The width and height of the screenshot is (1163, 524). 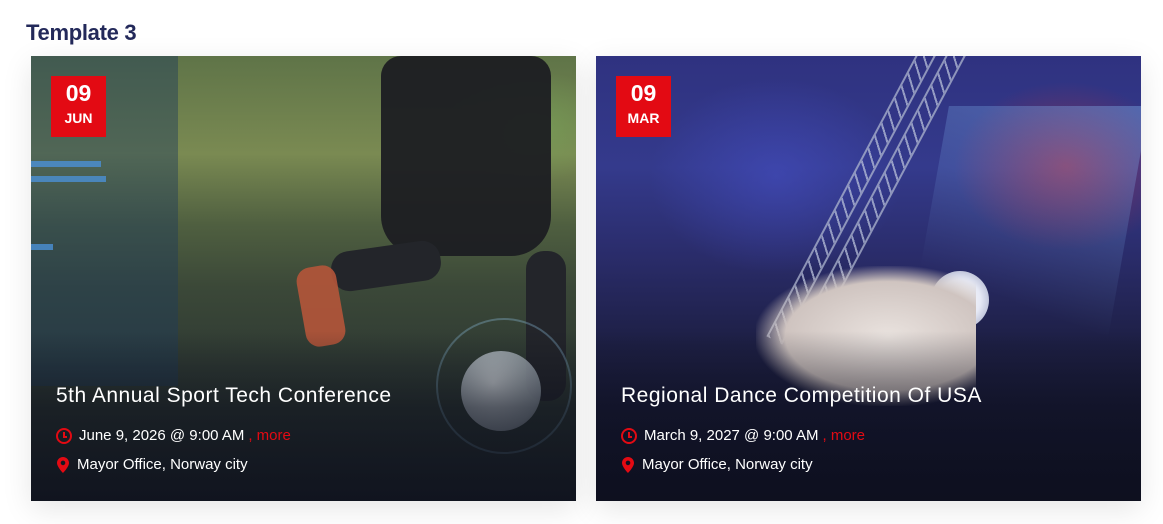 What do you see at coordinates (224, 396) in the screenshot?
I see `event-title: 5th Annual Sport Tech Conference` at bounding box center [224, 396].